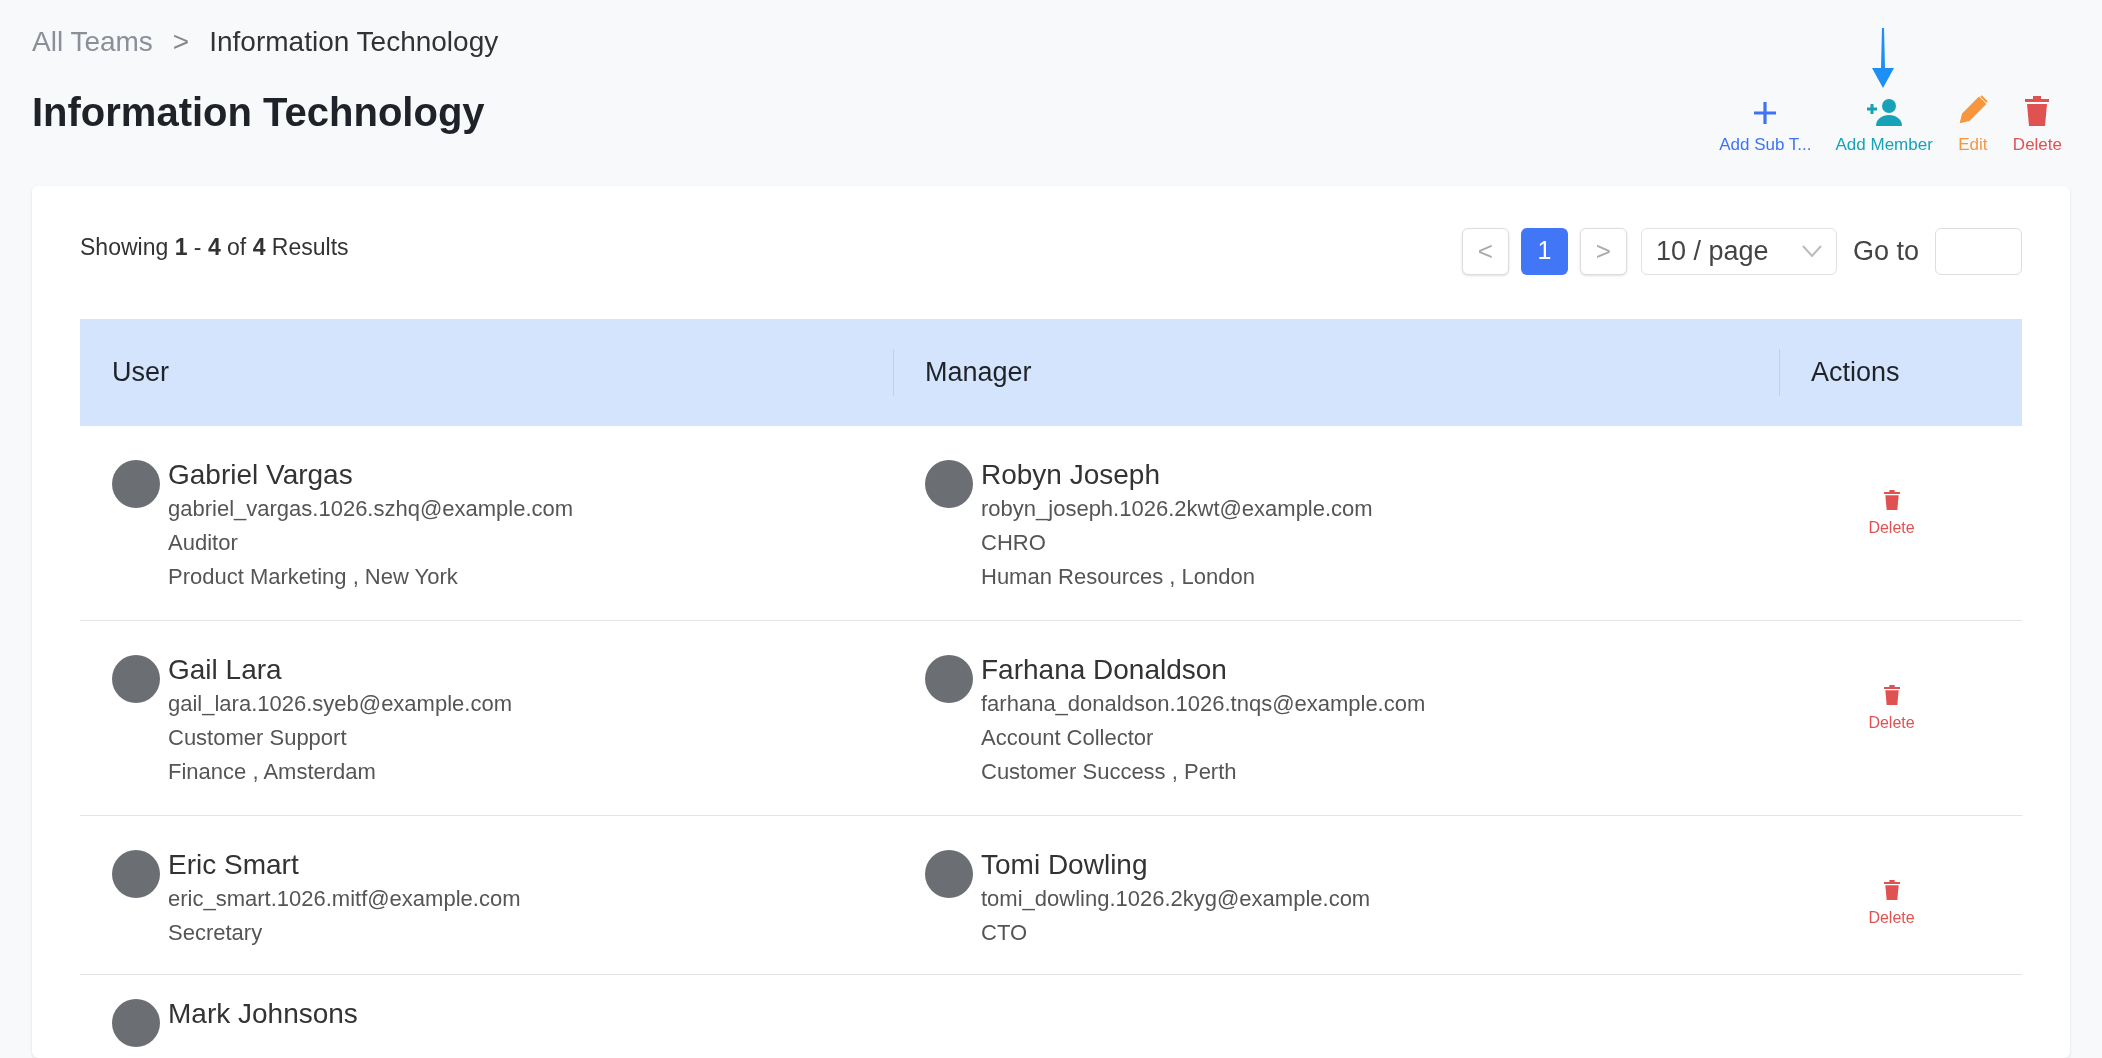  Describe the element at coordinates (1068, 737) in the screenshot. I see `job-title: Account Collector` at that location.